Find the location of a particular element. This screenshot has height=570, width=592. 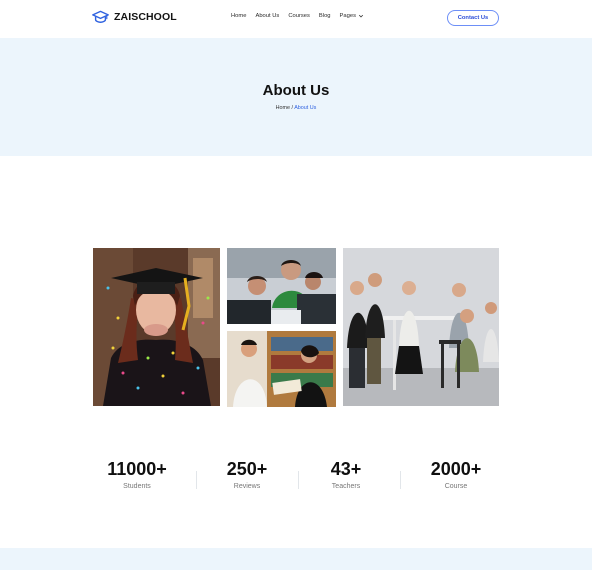

students-reading-photo is located at coordinates (281, 369).